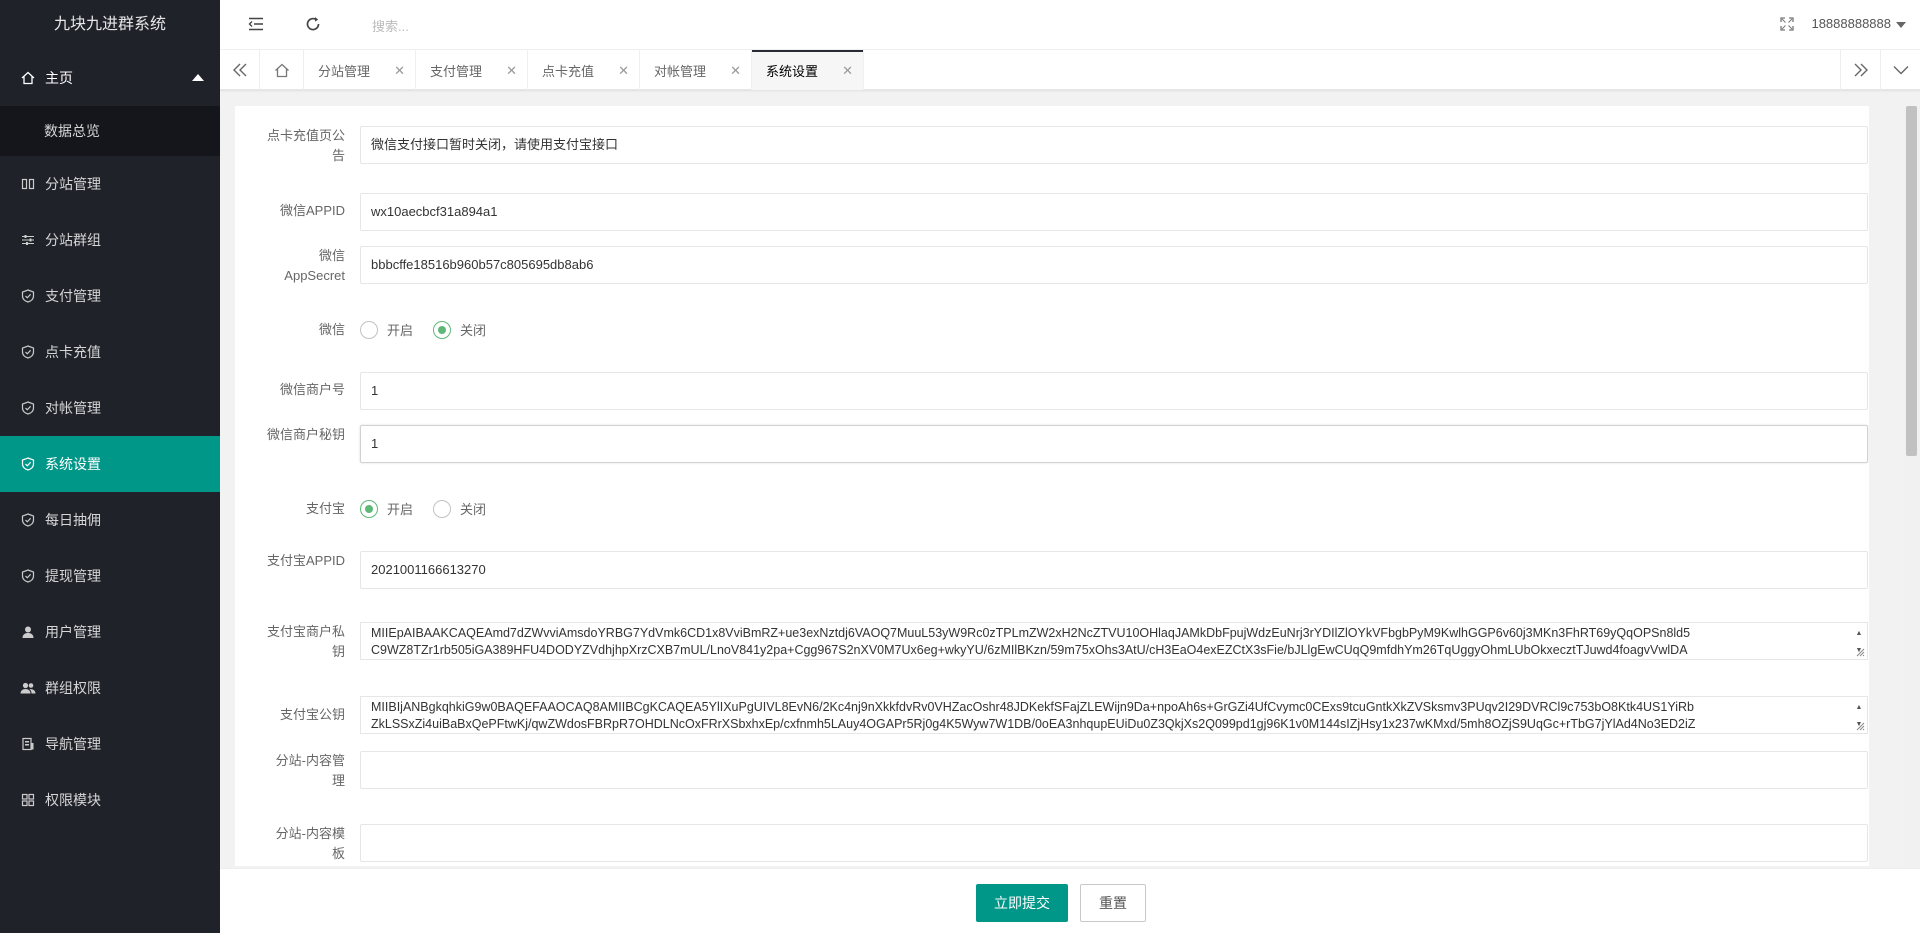 The width and height of the screenshot is (1920, 933). Describe the element at coordinates (386, 508) in the screenshot. I see `ali-switch-on-radio: 开启` at that location.